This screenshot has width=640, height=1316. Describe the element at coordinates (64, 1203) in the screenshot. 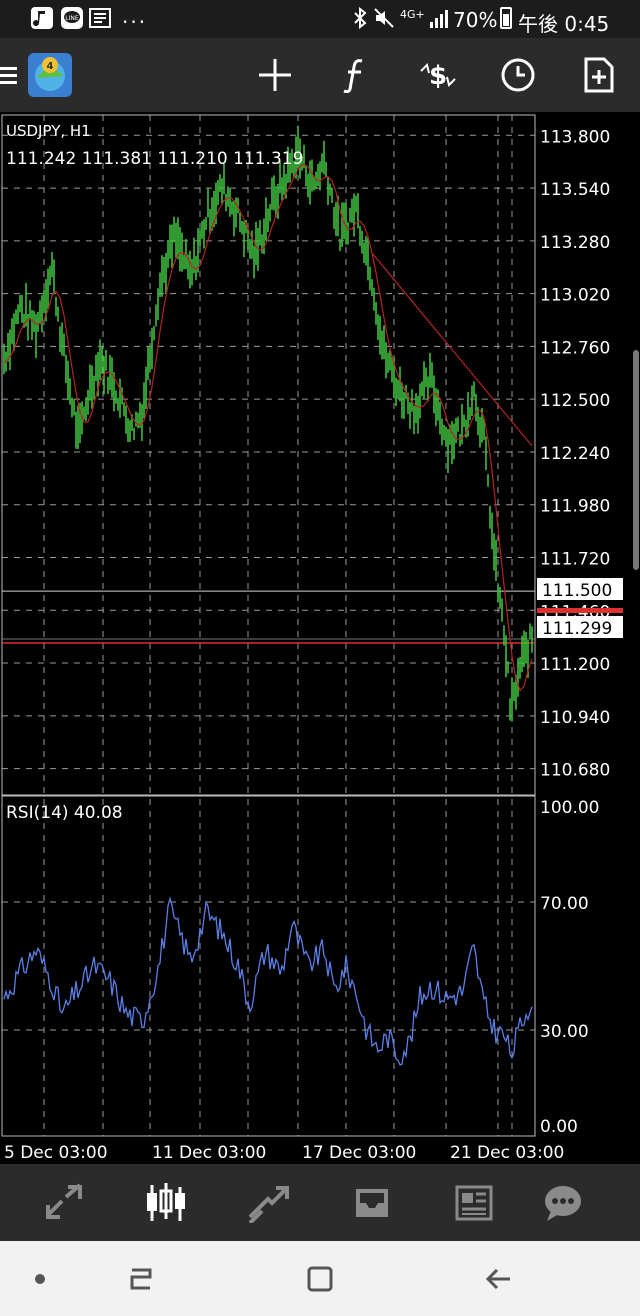

I see `quotes-tab-icon` at that location.